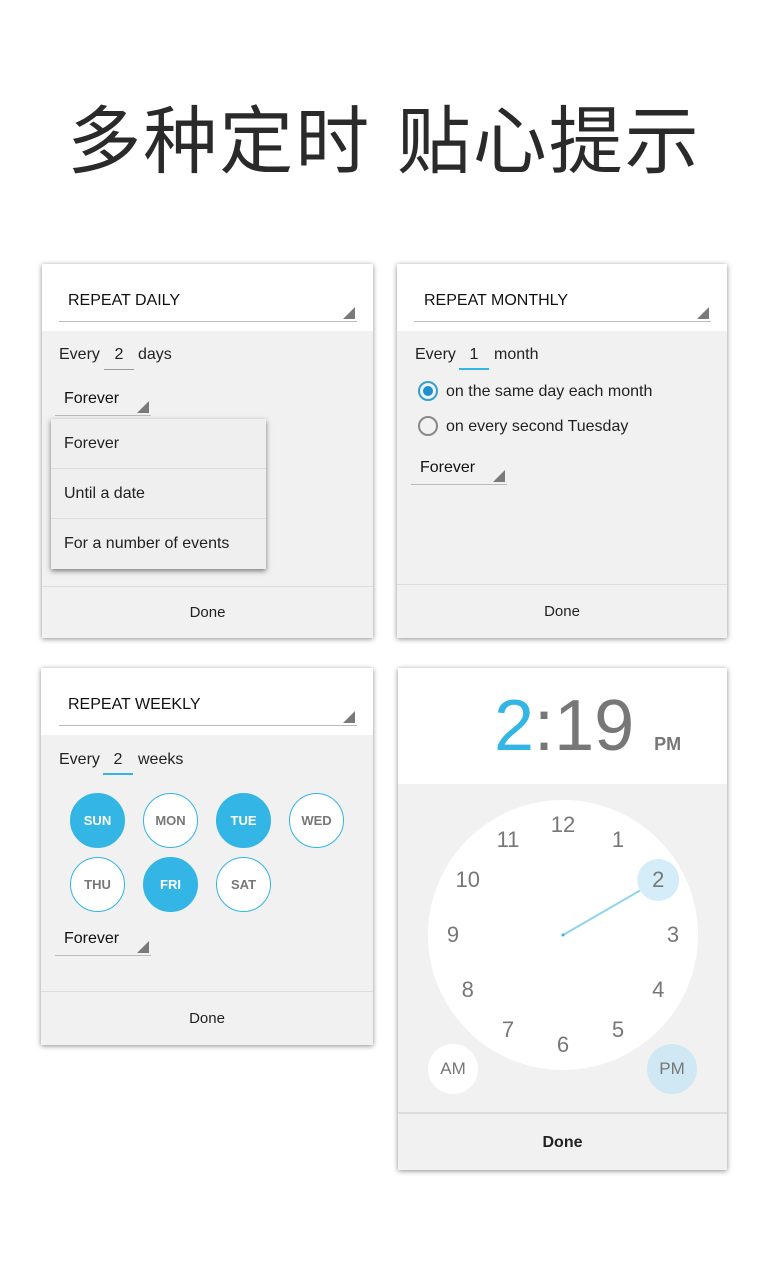  What do you see at coordinates (514, 726) in the screenshot?
I see `hour-display: 2` at bounding box center [514, 726].